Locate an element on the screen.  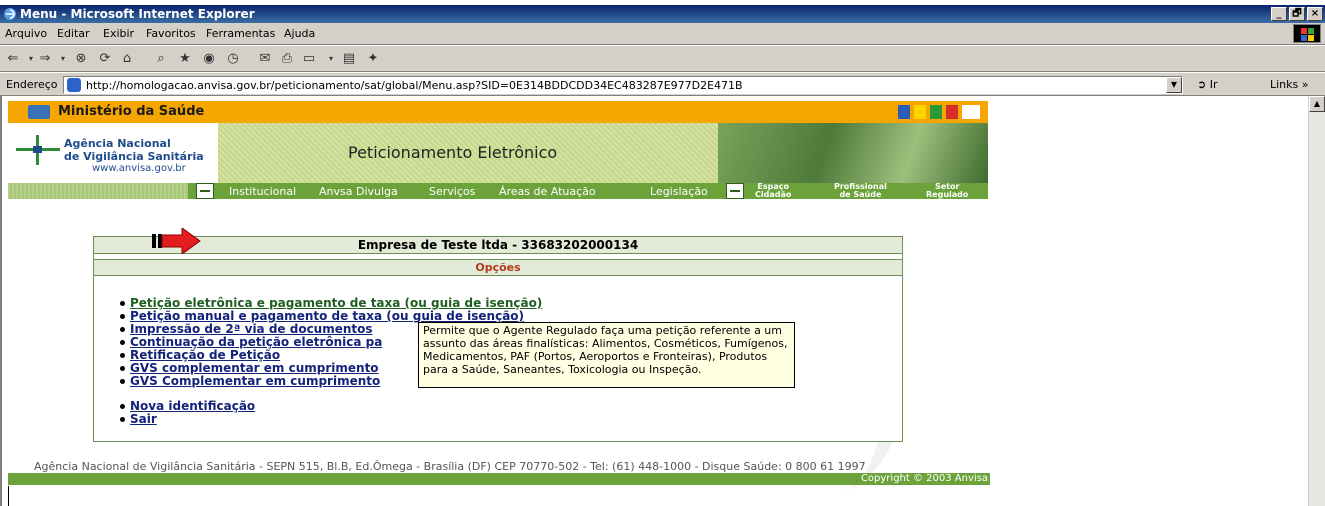
opcoes-title: Opções is located at coordinates (498, 267).